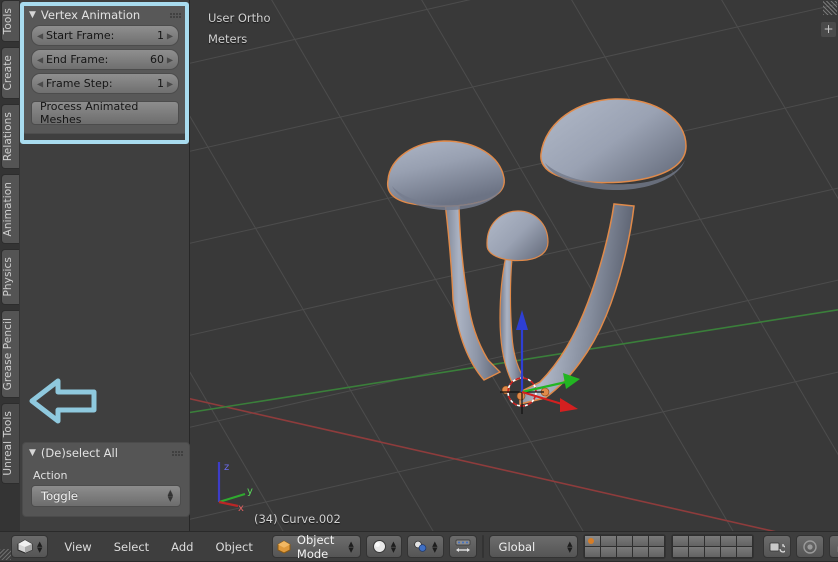  I want to click on sidebar-item-unreal-tools: Unreal Tools, so click(10, 444).